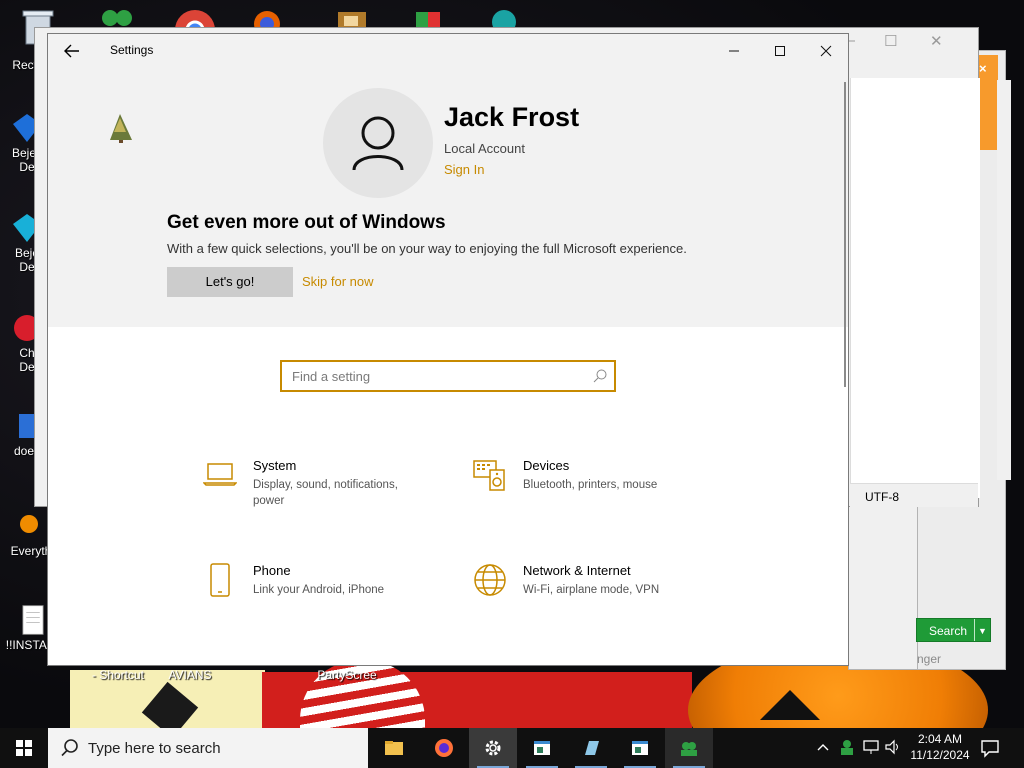 The image size is (1024, 768). What do you see at coordinates (990, 748) in the screenshot?
I see `notification-center-icon` at bounding box center [990, 748].